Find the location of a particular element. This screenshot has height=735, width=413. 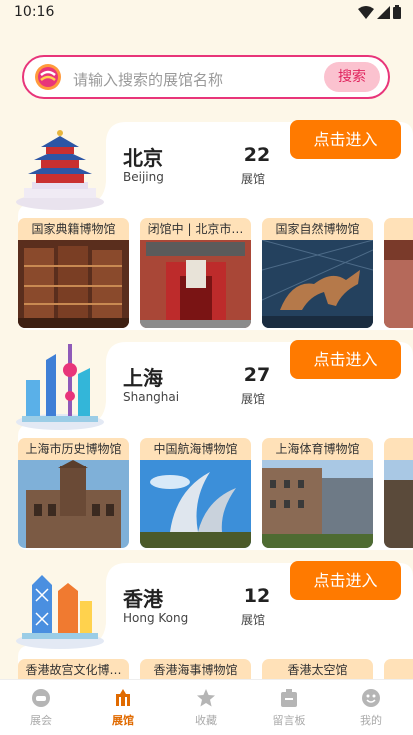

museum-name: 国家自然博物馆 is located at coordinates (317, 229).